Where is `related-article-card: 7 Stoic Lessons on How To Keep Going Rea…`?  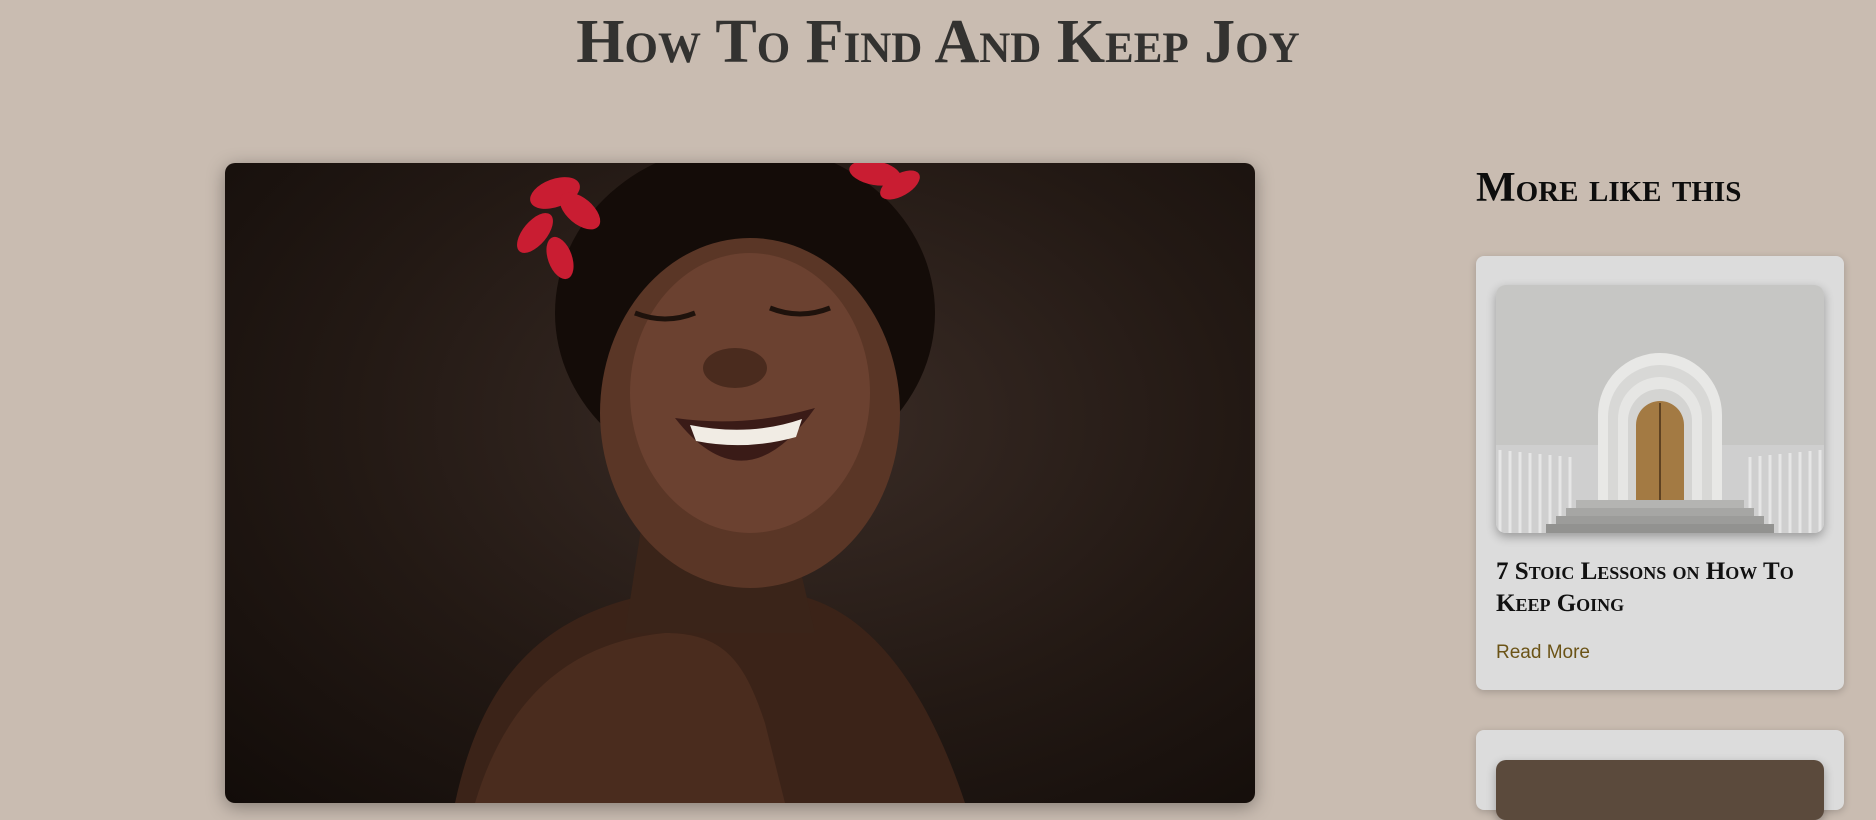 related-article-card: 7 Stoic Lessons on How To Keep Going Rea… is located at coordinates (1660, 473).